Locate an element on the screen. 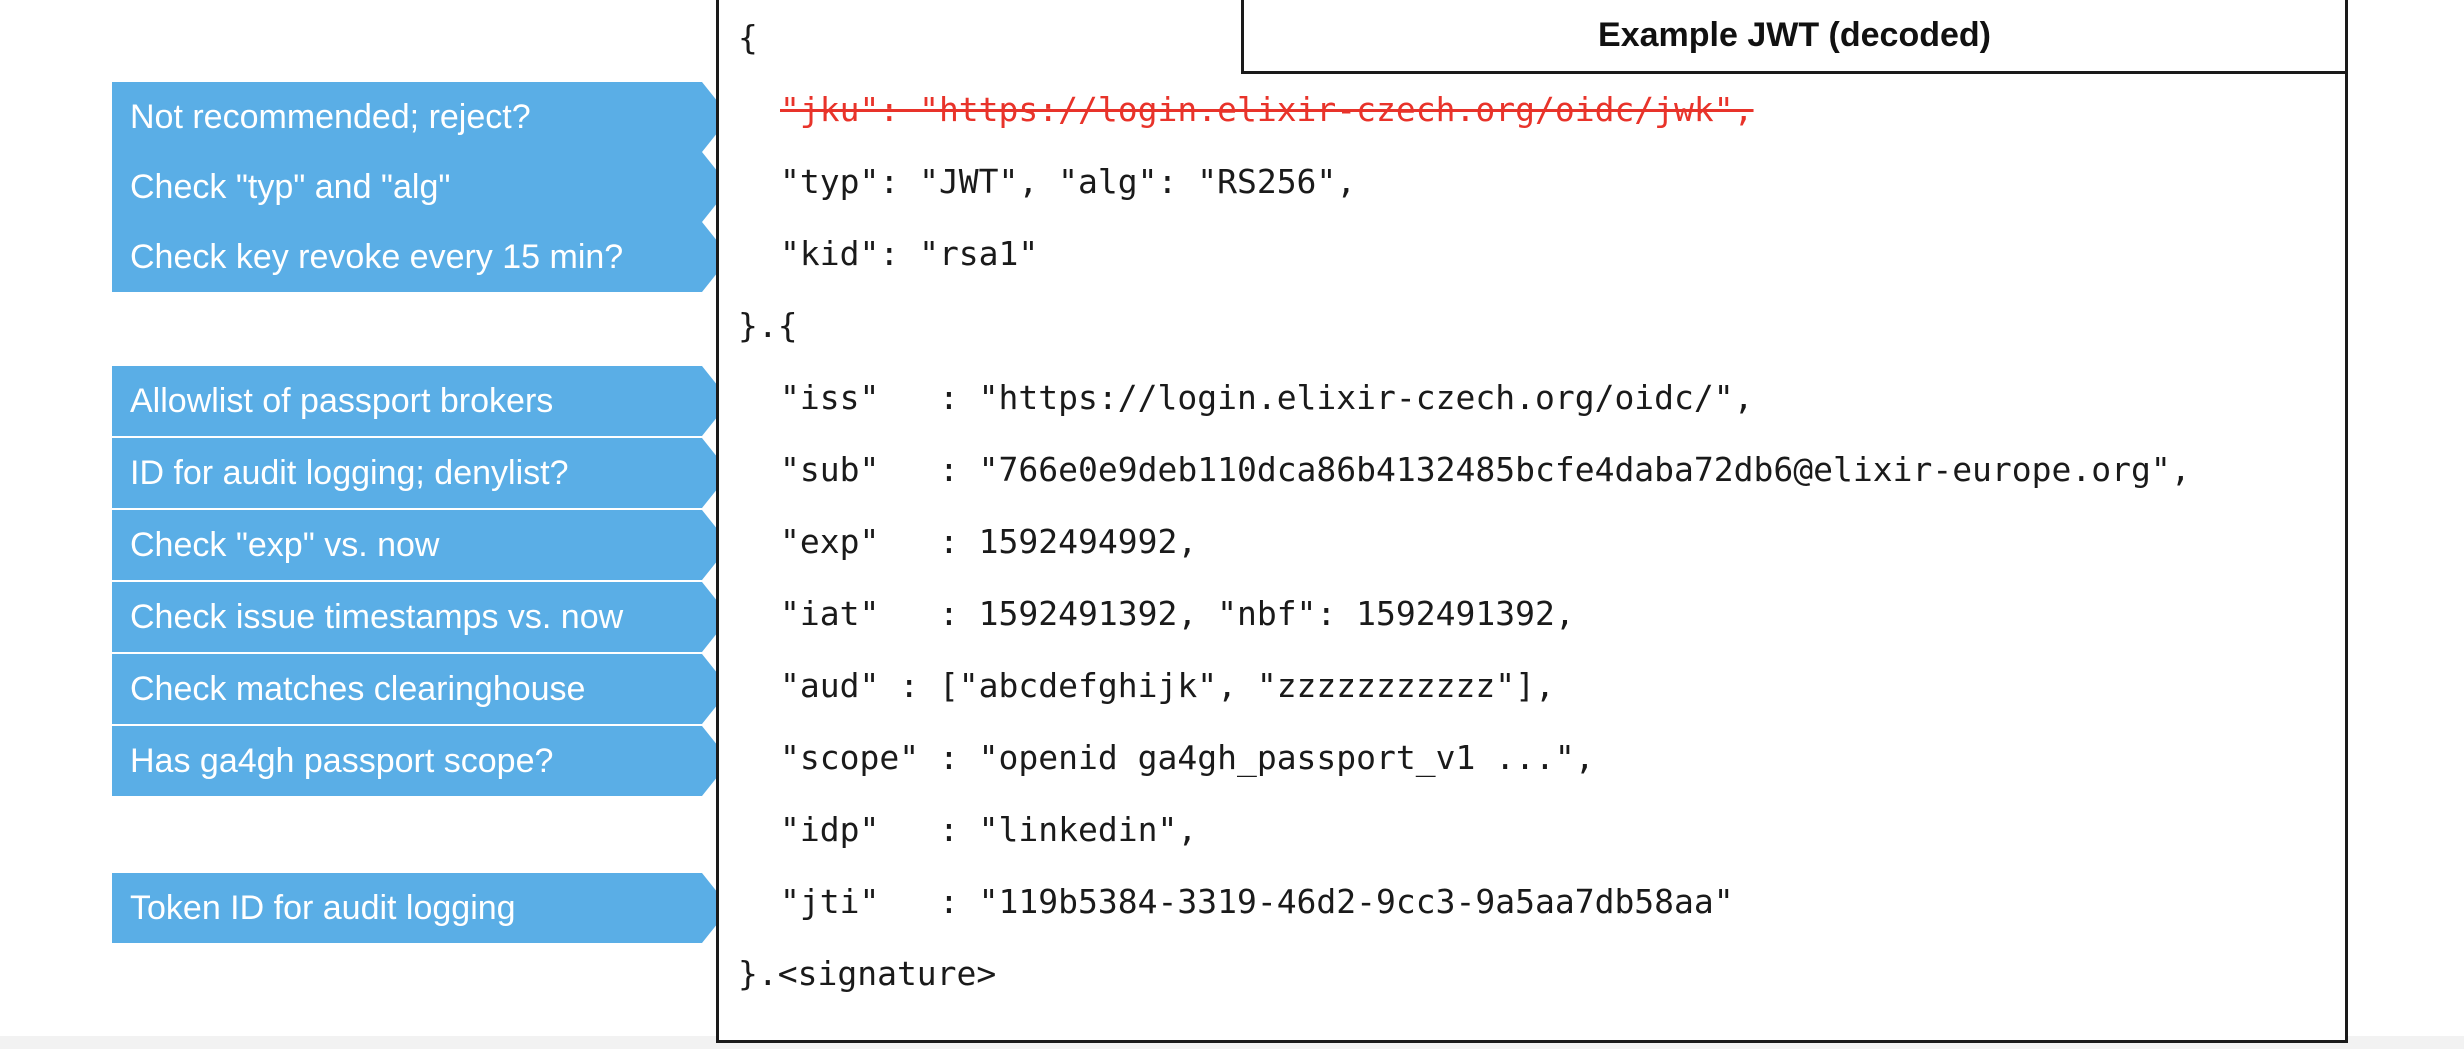  code-iat: "iat" : 1592491392, "nbf": 1592491392, is located at coordinates (1177, 613).